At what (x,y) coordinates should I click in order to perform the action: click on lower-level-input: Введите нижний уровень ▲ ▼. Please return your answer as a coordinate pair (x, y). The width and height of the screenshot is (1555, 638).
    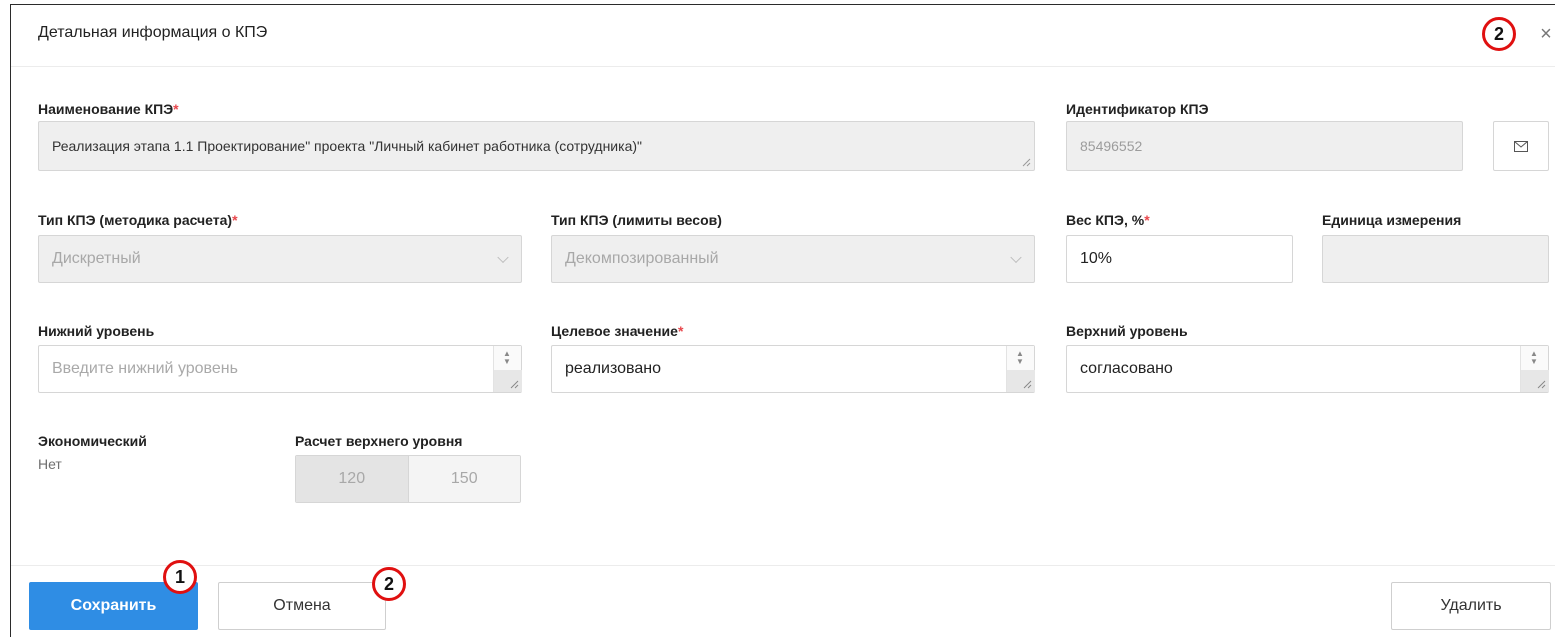
    Looking at the image, I should click on (280, 369).